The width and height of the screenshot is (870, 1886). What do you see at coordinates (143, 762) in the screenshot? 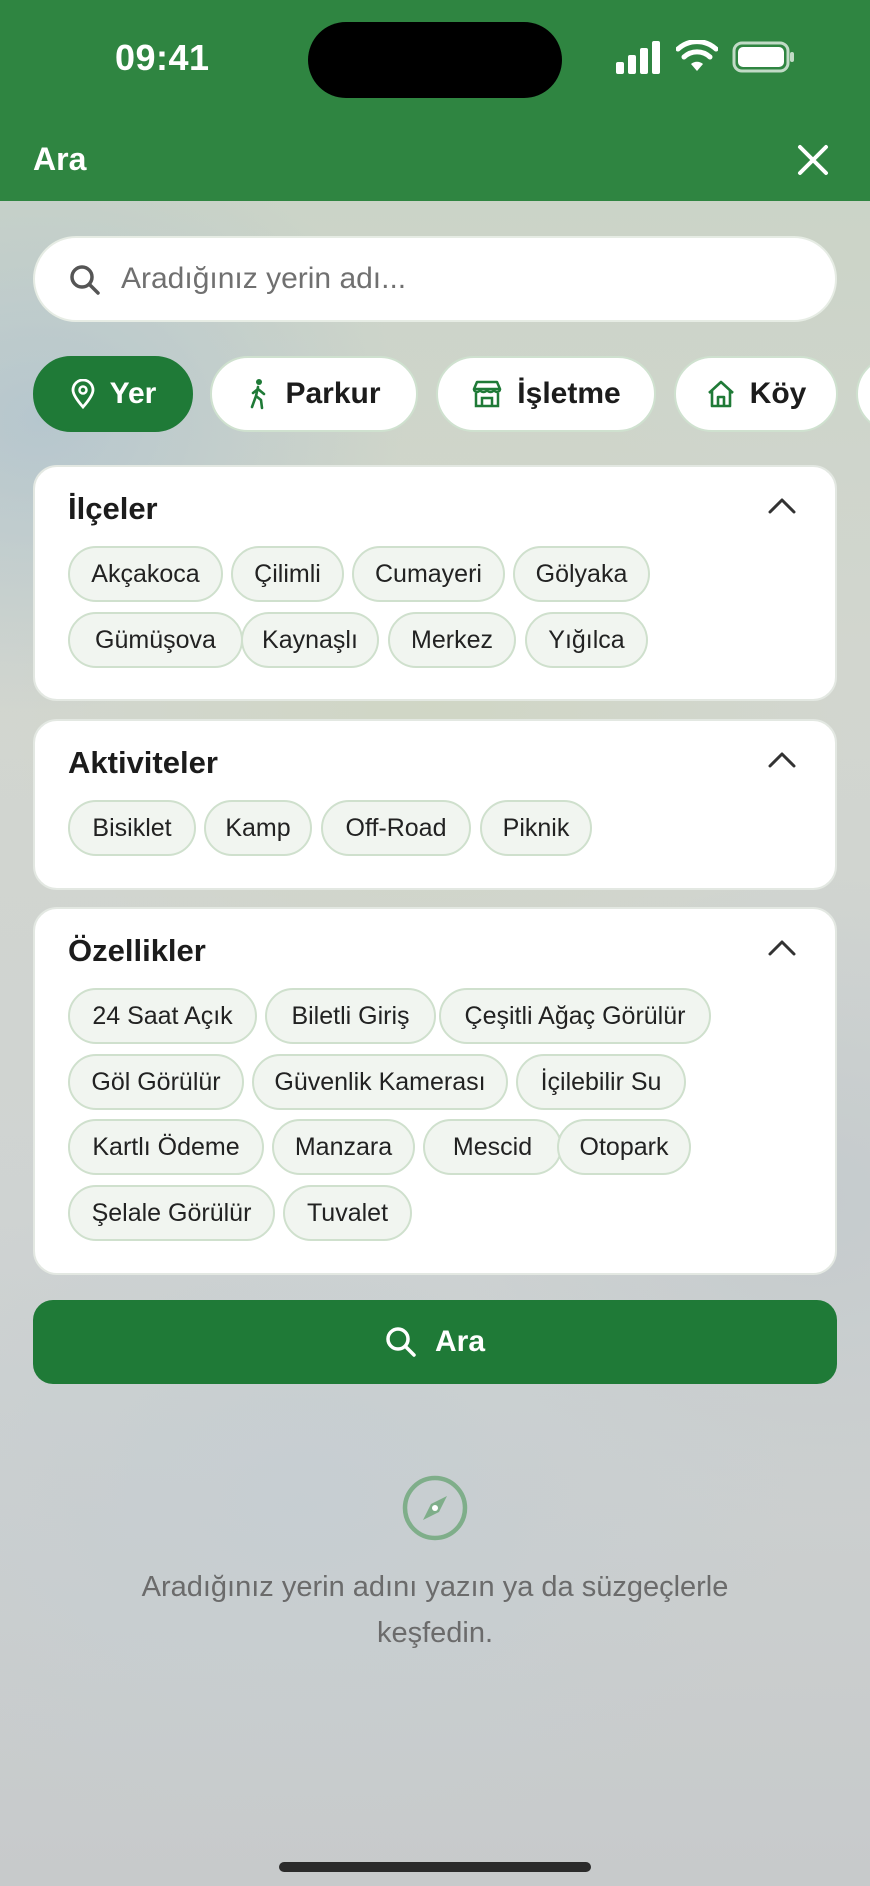
I see `section-title: Aktiviteler` at bounding box center [143, 762].